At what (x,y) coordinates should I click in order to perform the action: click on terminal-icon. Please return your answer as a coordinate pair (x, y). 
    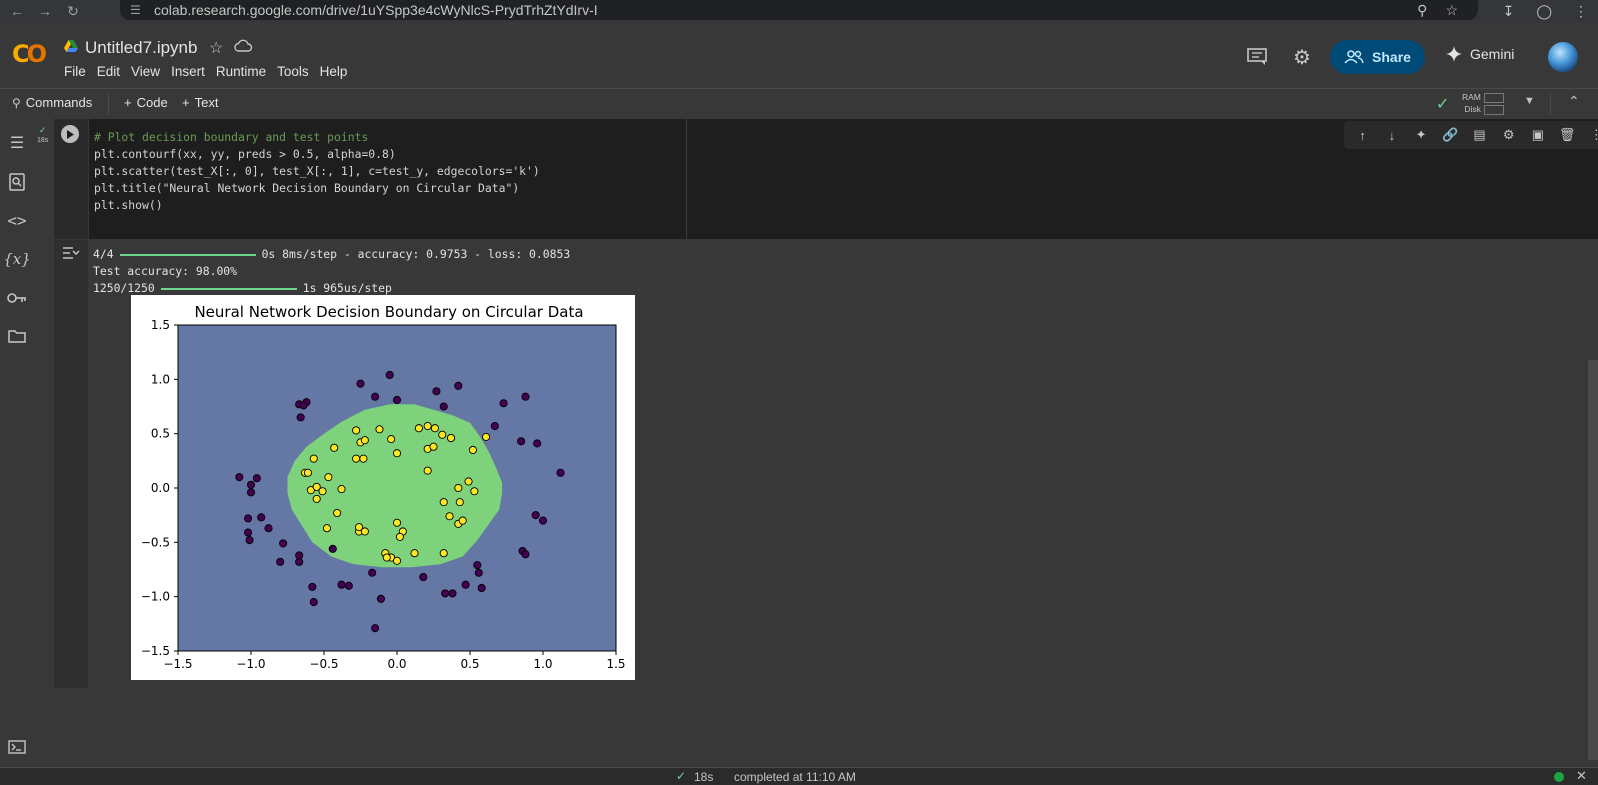
    Looking at the image, I should click on (17, 747).